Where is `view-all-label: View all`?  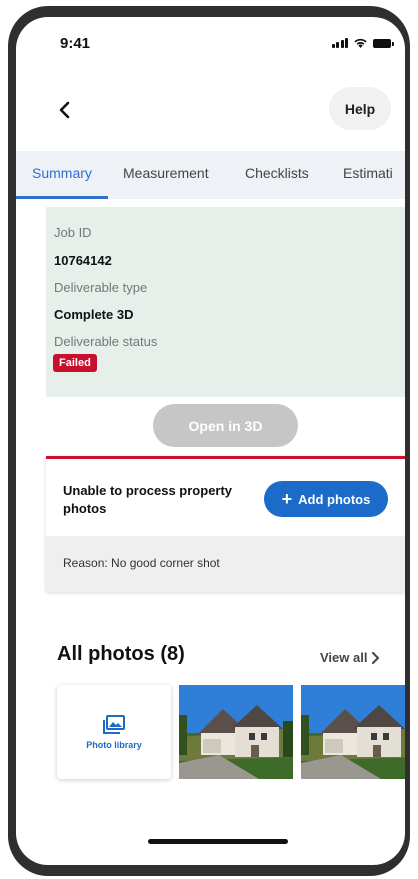 view-all-label: View all is located at coordinates (344, 657).